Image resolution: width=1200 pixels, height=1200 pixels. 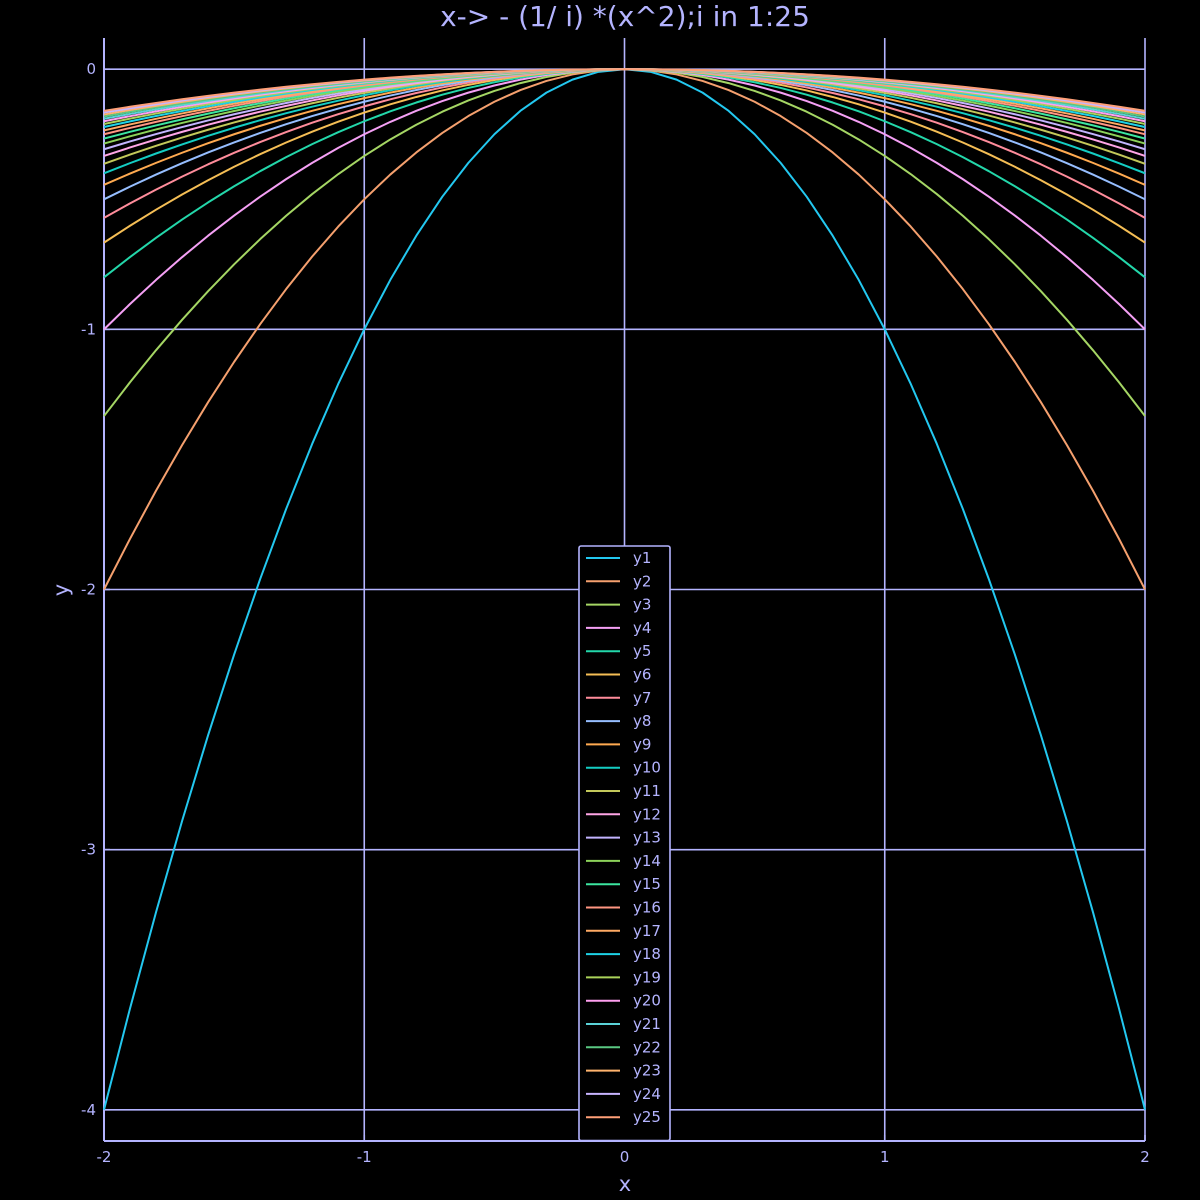 What do you see at coordinates (91, 69) in the screenshot?
I see `y-tick-label: 0` at bounding box center [91, 69].